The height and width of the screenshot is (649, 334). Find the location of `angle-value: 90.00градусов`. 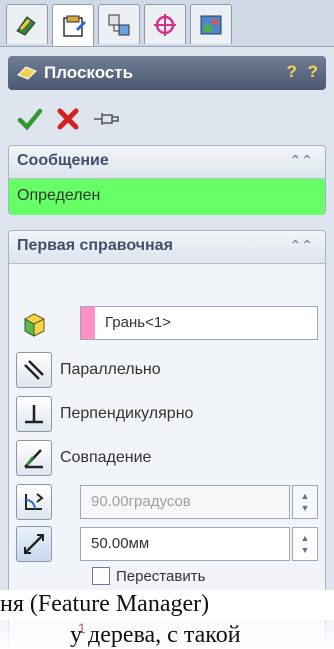

angle-value: 90.00градусов is located at coordinates (141, 501).